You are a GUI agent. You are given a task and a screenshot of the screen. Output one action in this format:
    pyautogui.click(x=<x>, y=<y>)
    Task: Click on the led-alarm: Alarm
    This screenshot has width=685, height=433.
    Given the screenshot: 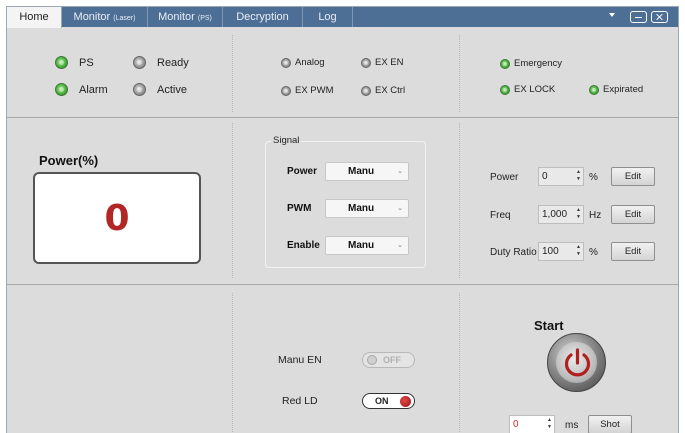 What is the action you would take?
    pyautogui.click(x=81, y=89)
    